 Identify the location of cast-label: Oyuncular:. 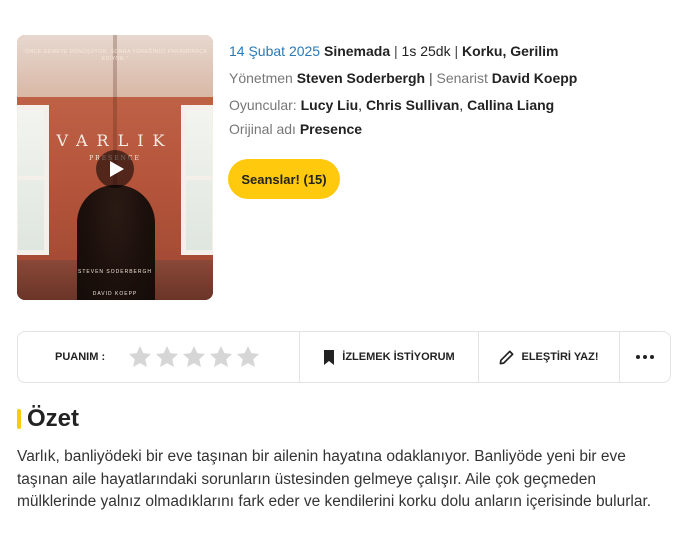
(263, 105).